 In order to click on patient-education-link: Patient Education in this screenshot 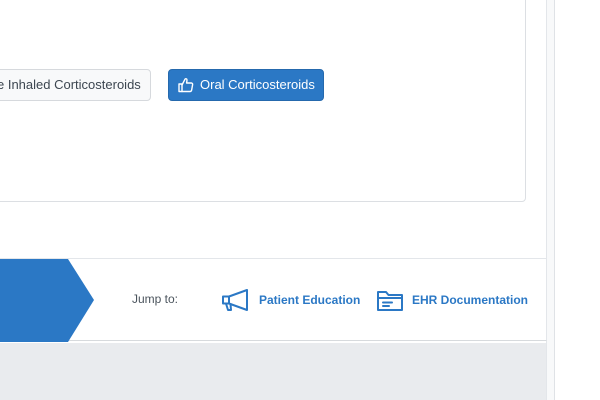, I will do `click(290, 300)`.